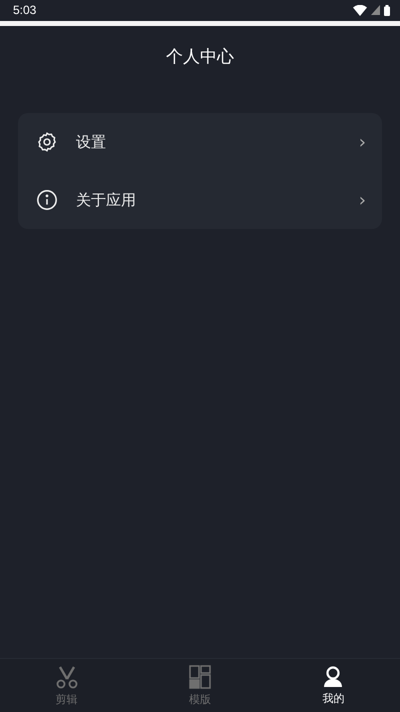 The image size is (400, 712). Describe the element at coordinates (200, 57) in the screenshot. I see `page-title: 个人中心` at that location.